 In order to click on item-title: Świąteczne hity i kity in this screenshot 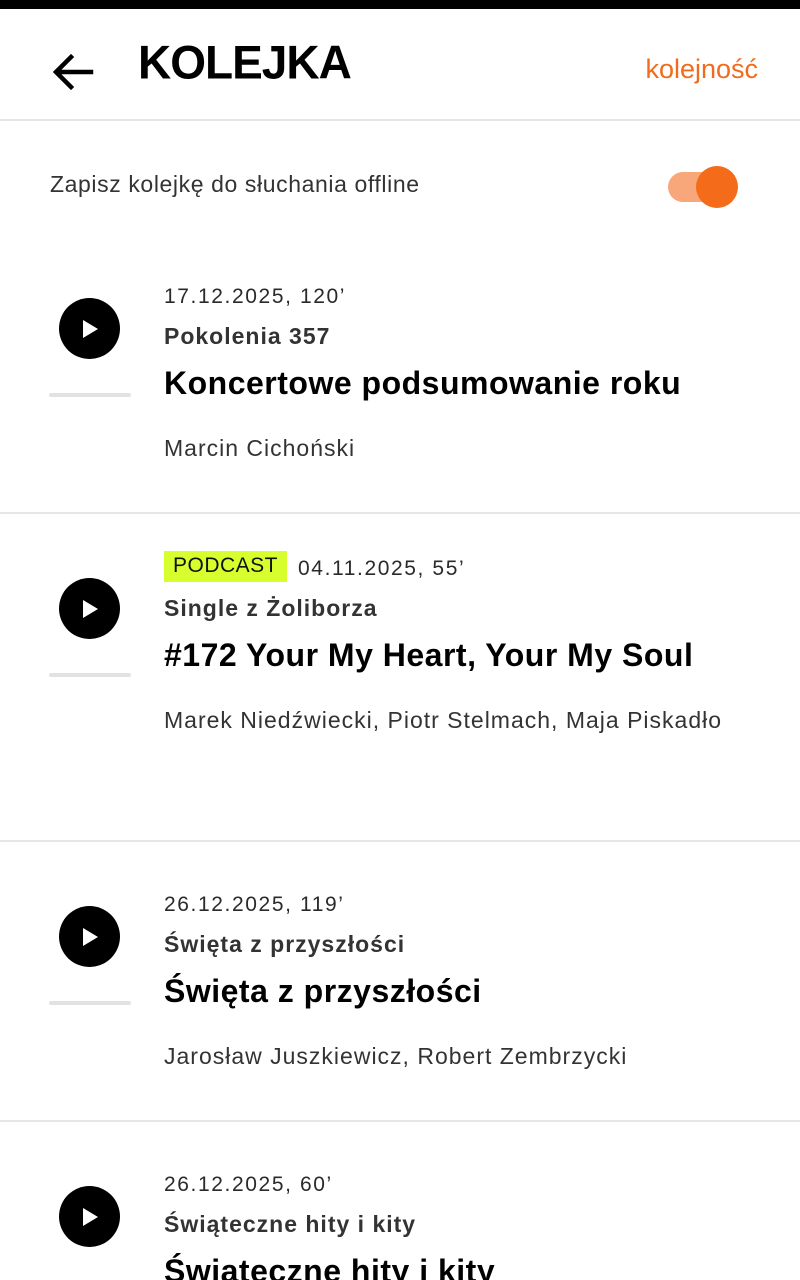, I will do `click(330, 1266)`.